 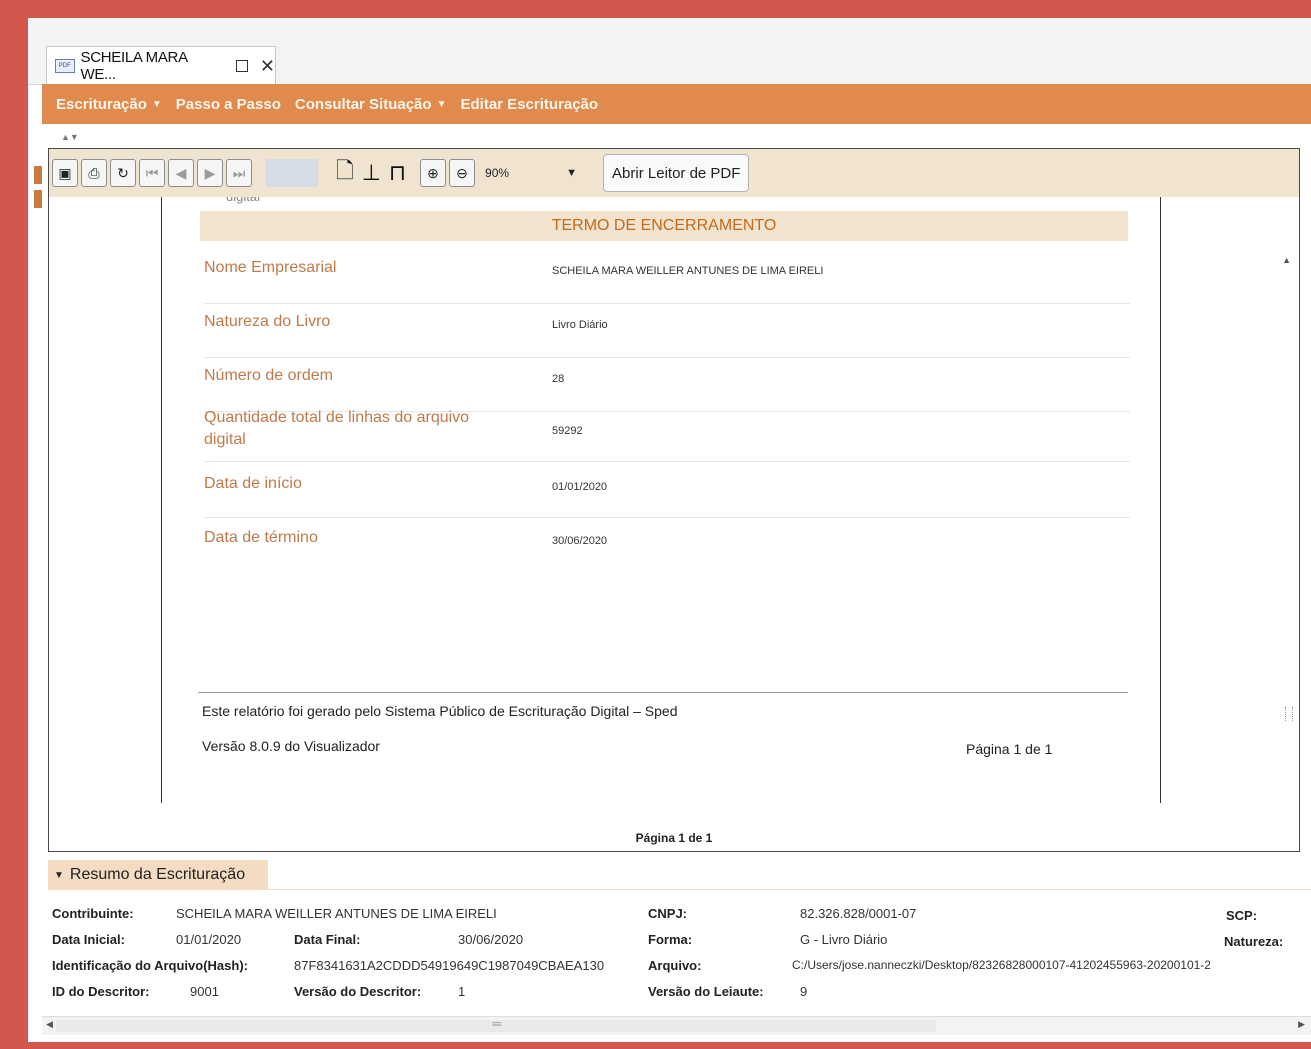 I want to click on footer-divider, so click(x=663, y=692).